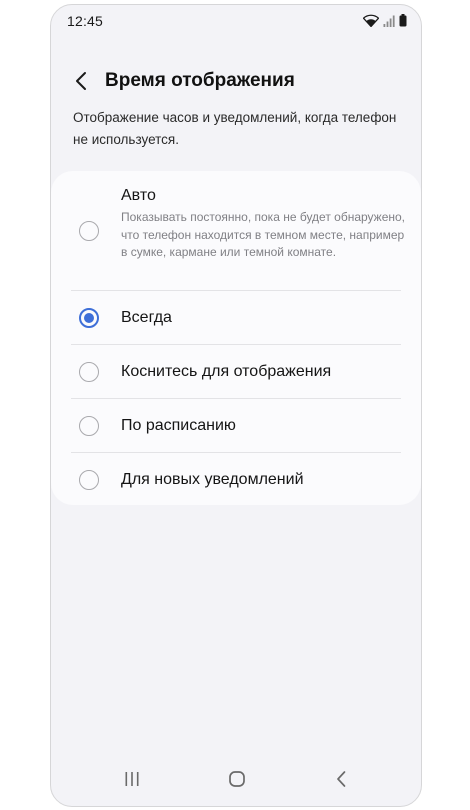  What do you see at coordinates (85, 21) in the screenshot?
I see `status-time: 12:45` at bounding box center [85, 21].